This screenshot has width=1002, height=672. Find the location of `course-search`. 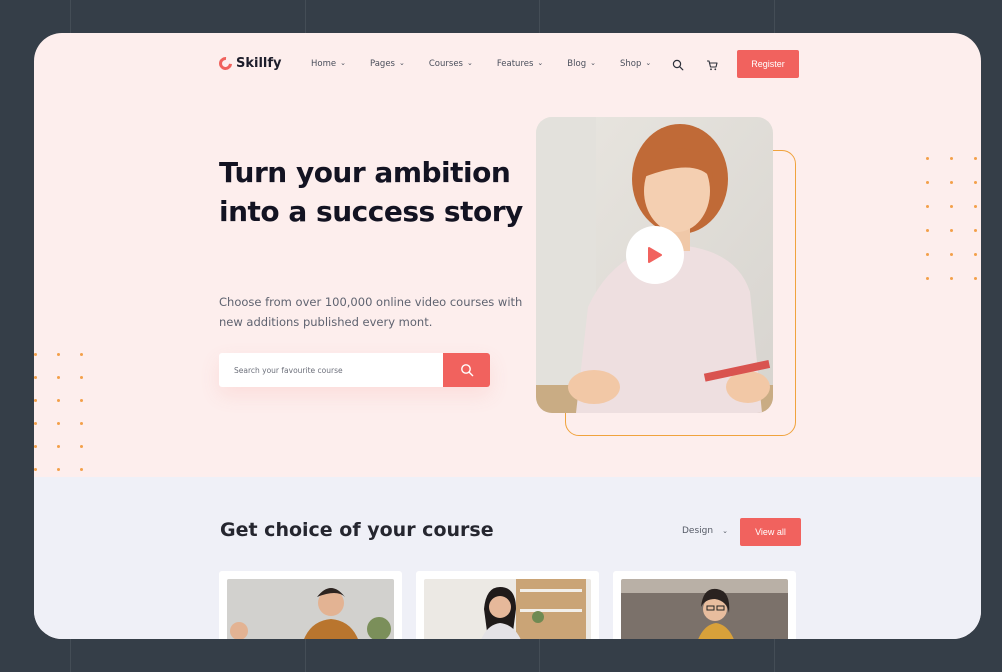

course-search is located at coordinates (354, 370).